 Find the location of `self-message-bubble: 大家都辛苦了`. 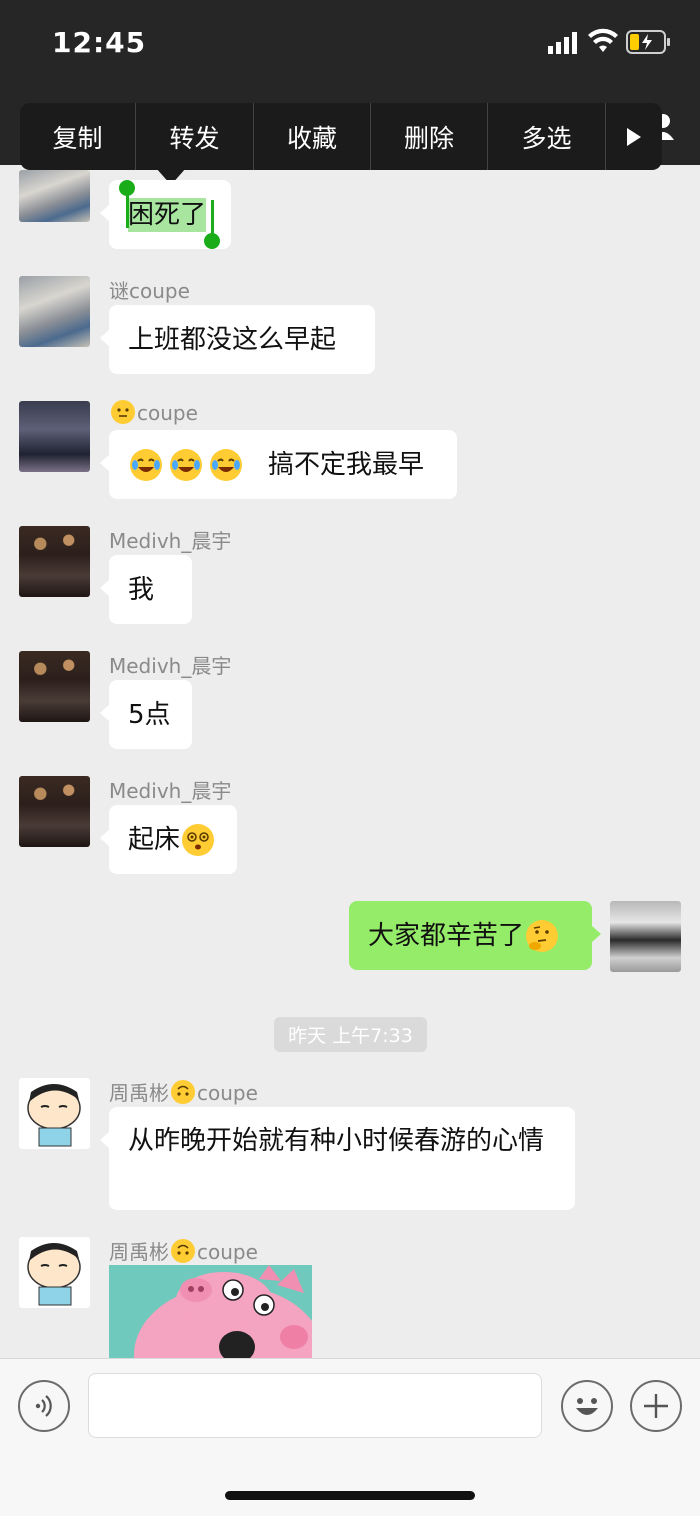

self-message-bubble: 大家都辛苦了 is located at coordinates (475, 935).